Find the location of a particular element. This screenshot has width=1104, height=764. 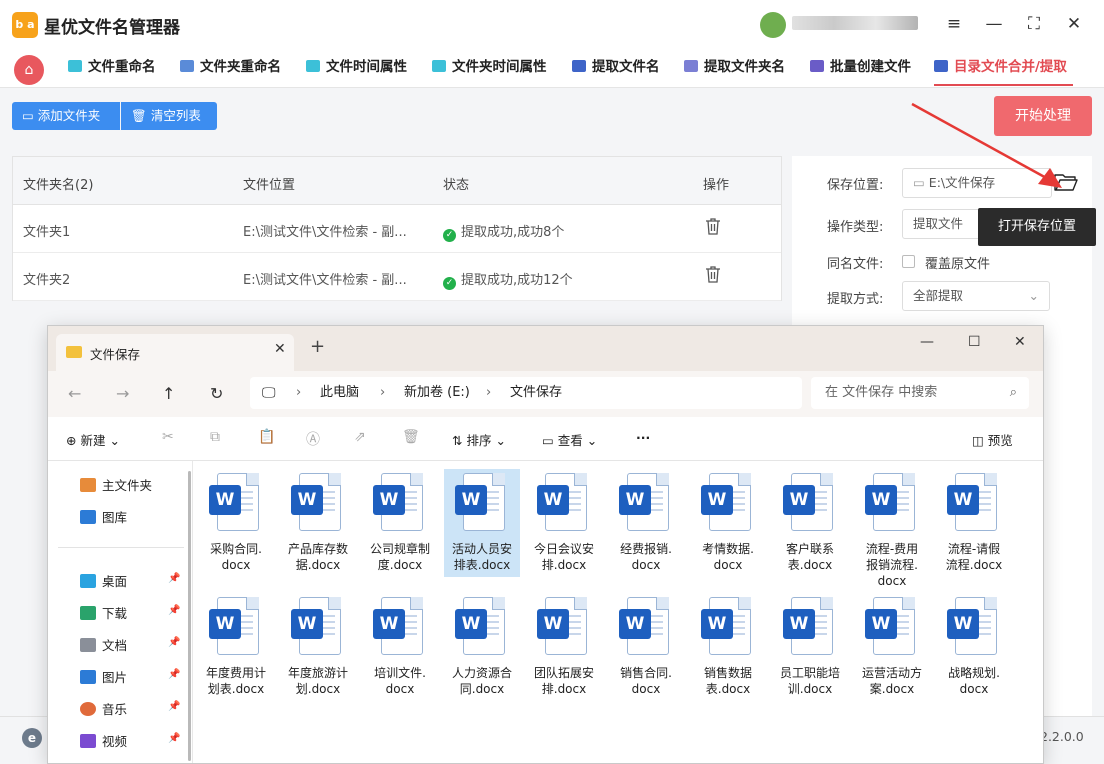

tab-batch-create: 批量创建文件 is located at coordinates (860, 68).